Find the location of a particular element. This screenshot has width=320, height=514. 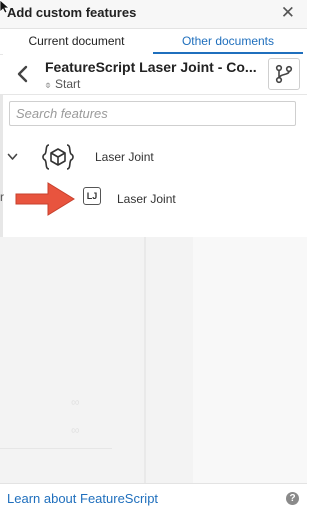

tab-current-document: Current document is located at coordinates (76, 41).